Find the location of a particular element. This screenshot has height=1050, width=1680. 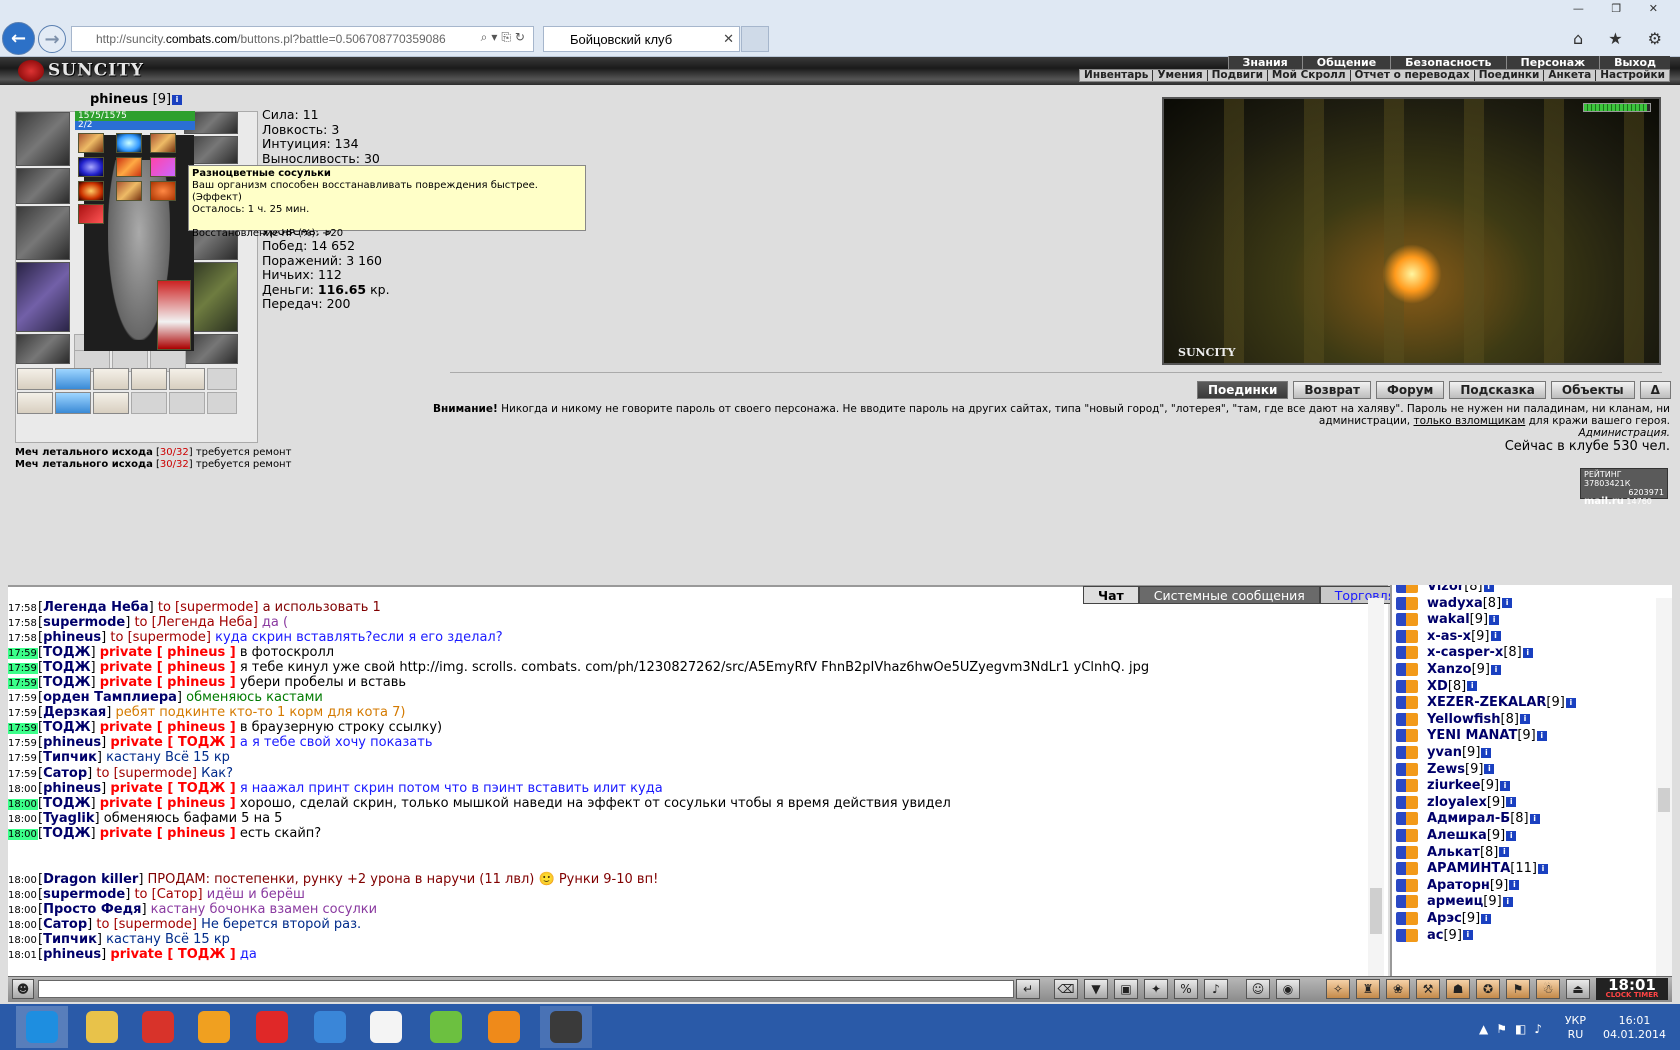

online-user-name: XEZER-ZEKALAR is located at coordinates (1486, 702).